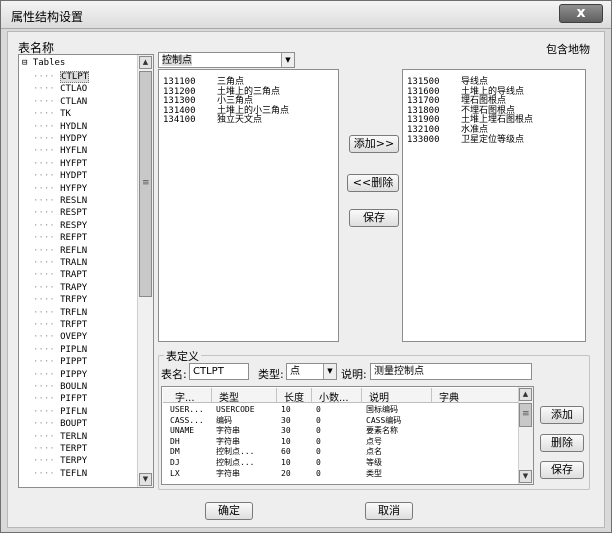 This screenshot has height=533, width=612. Describe the element at coordinates (340, 421) in the screenshot. I see `table-row: CASS... 编码 30 0 CASS编码` at that location.